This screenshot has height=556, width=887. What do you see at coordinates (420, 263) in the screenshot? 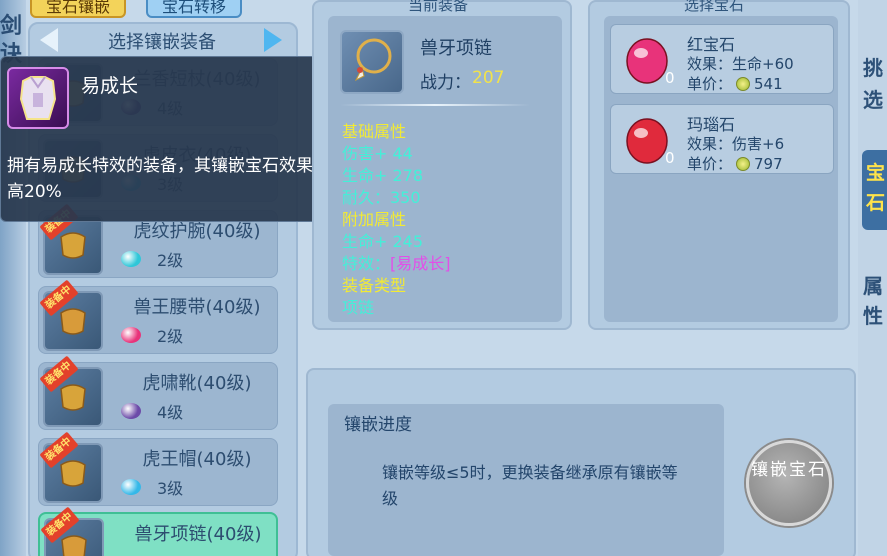
I see `special-effect-value: [易成长]` at bounding box center [420, 263].